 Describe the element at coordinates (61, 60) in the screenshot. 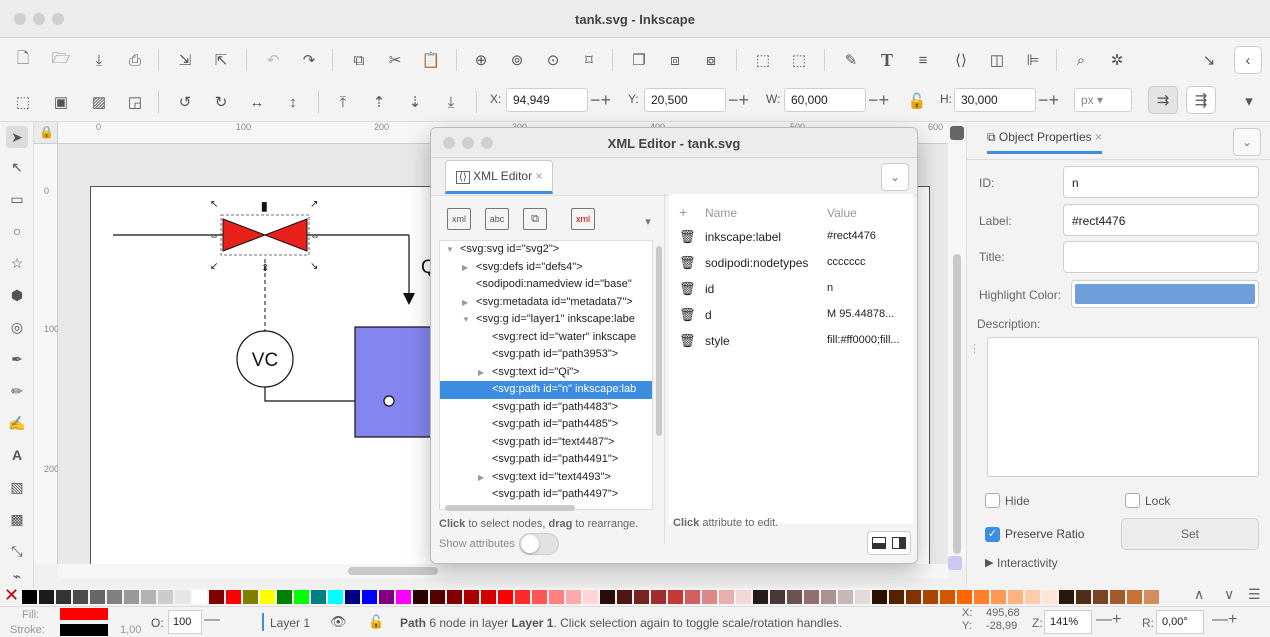

I see `open-file-icon: 🗁` at that location.